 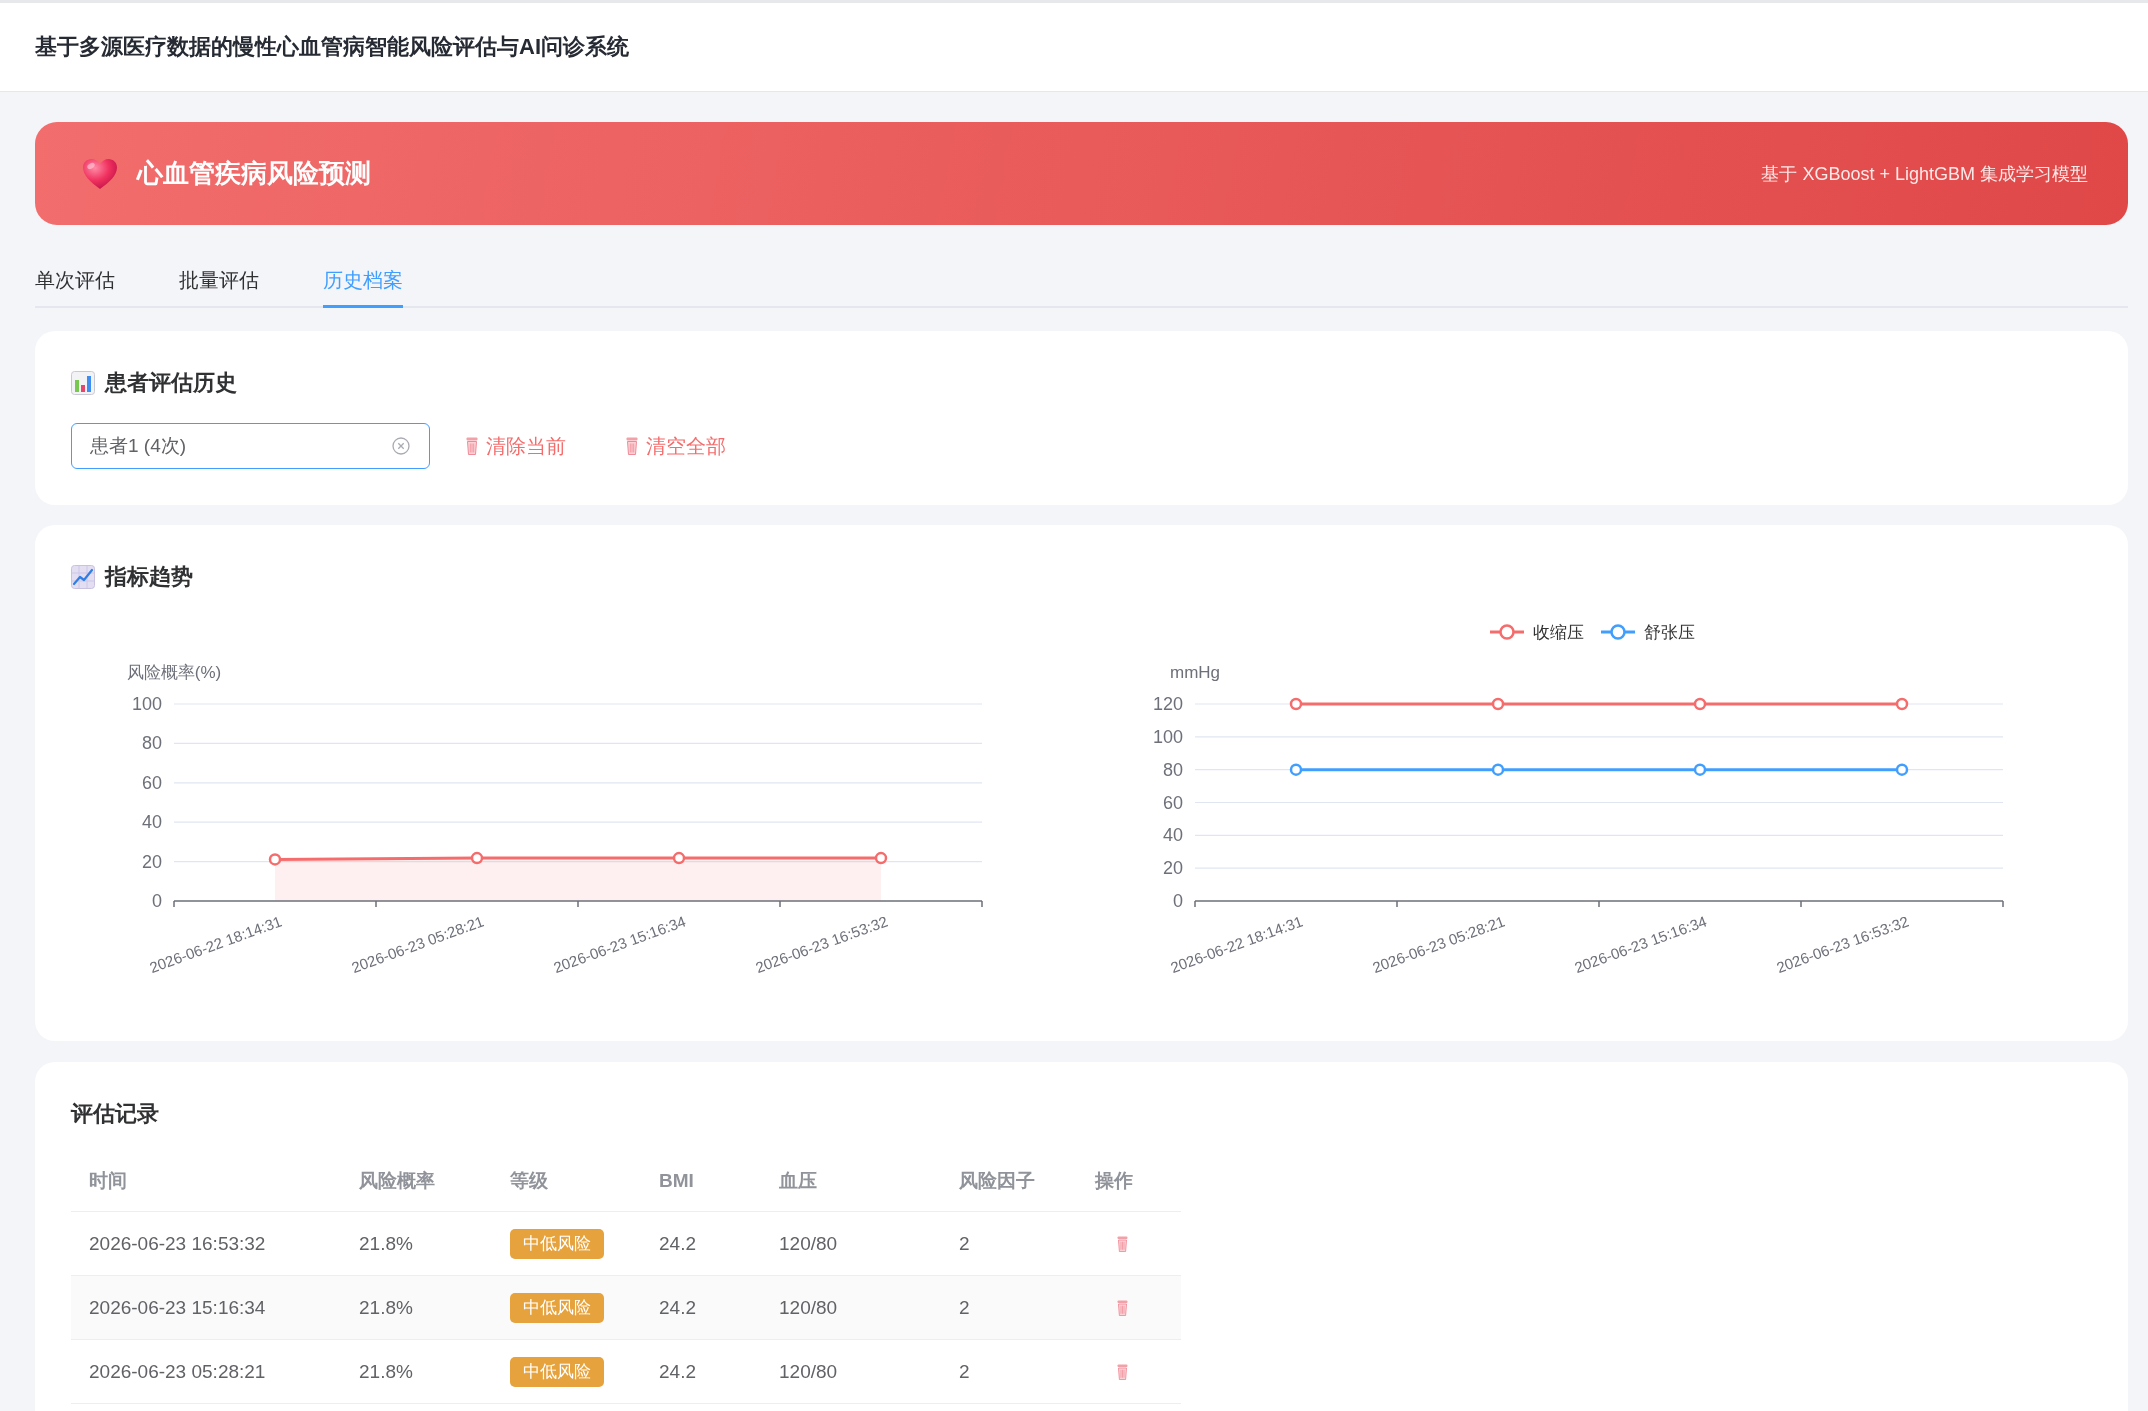 What do you see at coordinates (1009, 1181) in the screenshot?
I see `column-header: 风险因子` at bounding box center [1009, 1181].